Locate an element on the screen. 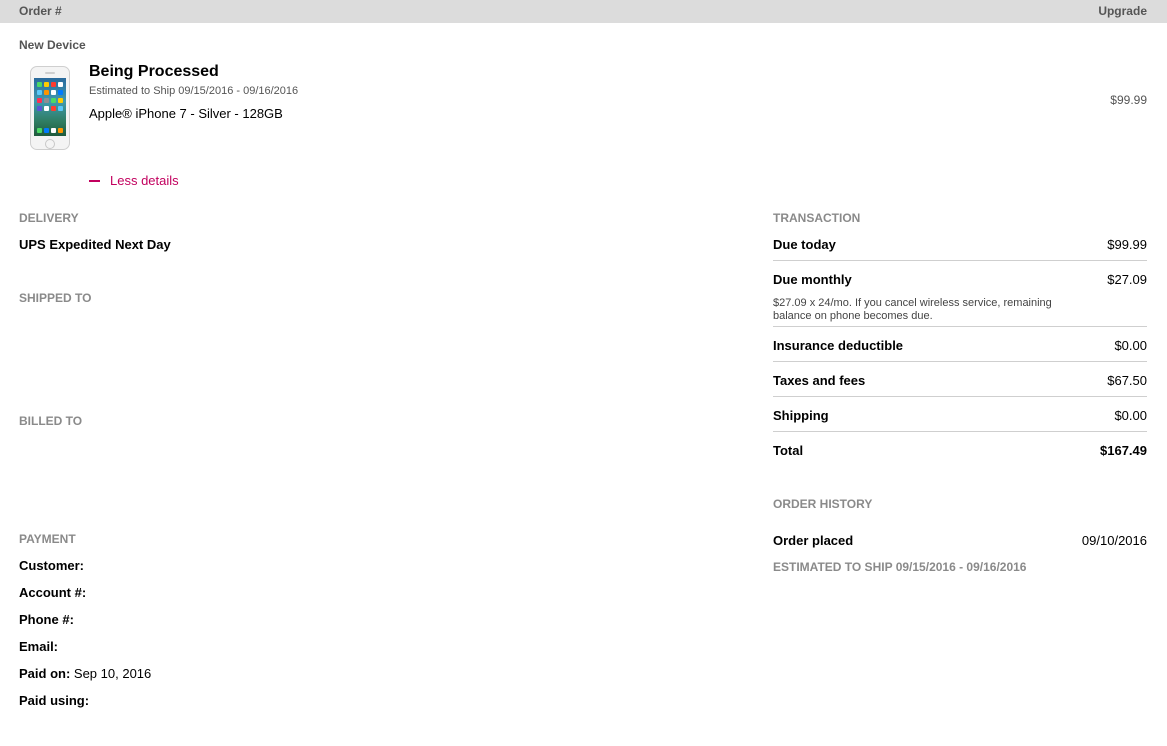 Image resolution: width=1167 pixels, height=746 pixels. due-today-value: $99.99 is located at coordinates (1127, 244).